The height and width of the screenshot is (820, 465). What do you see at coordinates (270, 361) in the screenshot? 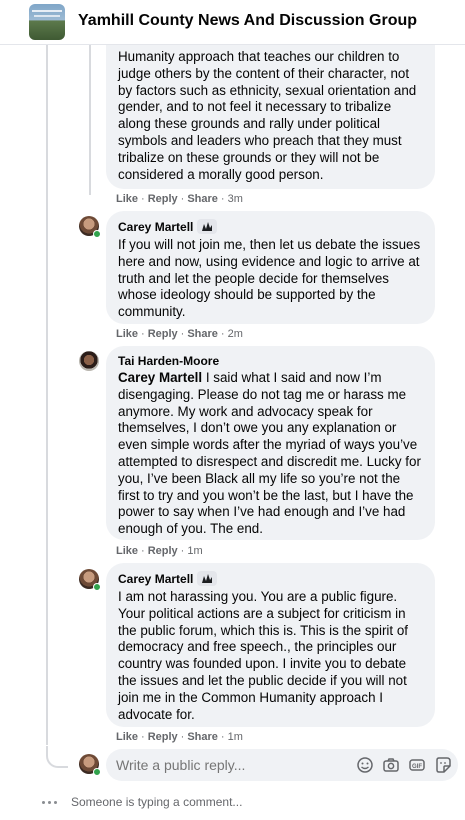
I see `comment-author: Tai Harden-Moore` at bounding box center [270, 361].